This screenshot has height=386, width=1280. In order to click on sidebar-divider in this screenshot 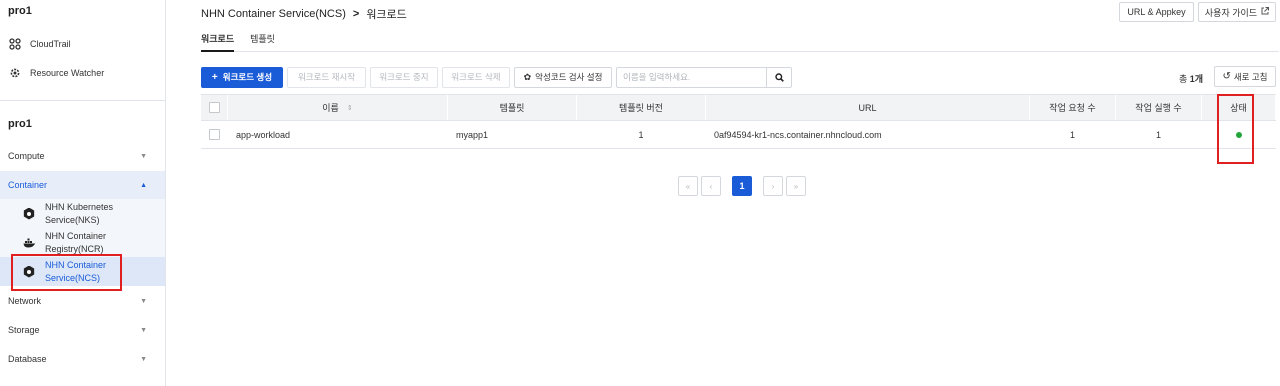, I will do `click(82, 100)`.